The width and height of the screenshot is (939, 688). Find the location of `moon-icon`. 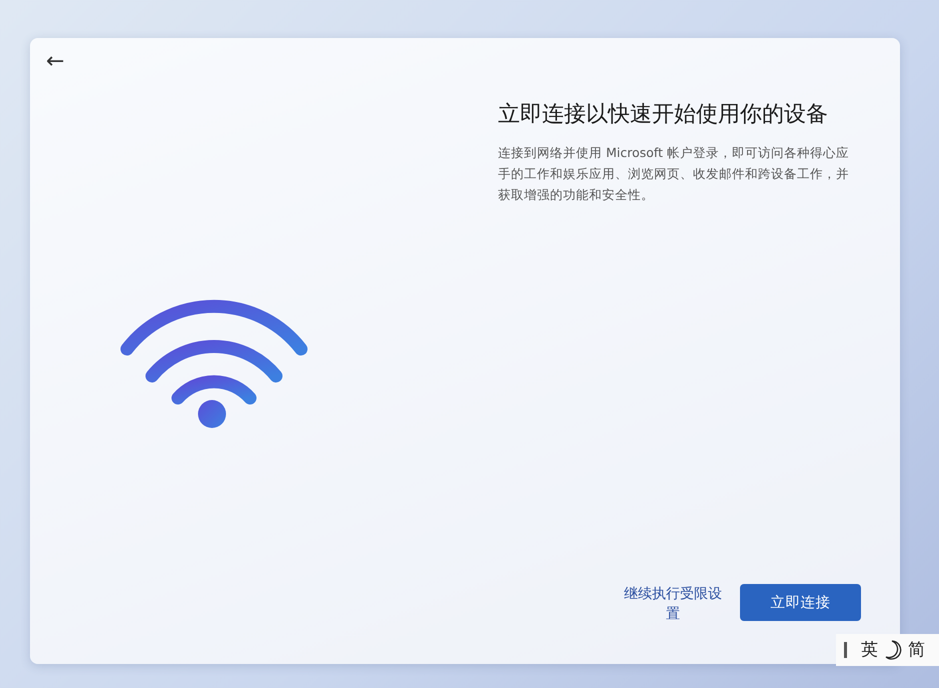

moon-icon is located at coordinates (893, 650).